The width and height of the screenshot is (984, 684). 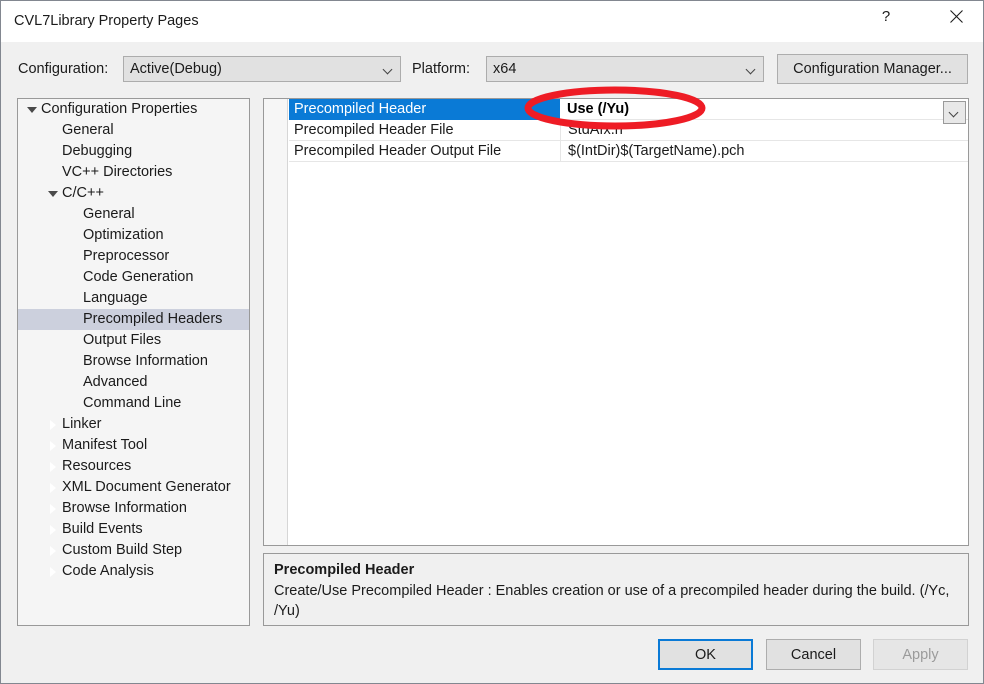 I want to click on platform-dropdown: x64, so click(x=625, y=69).